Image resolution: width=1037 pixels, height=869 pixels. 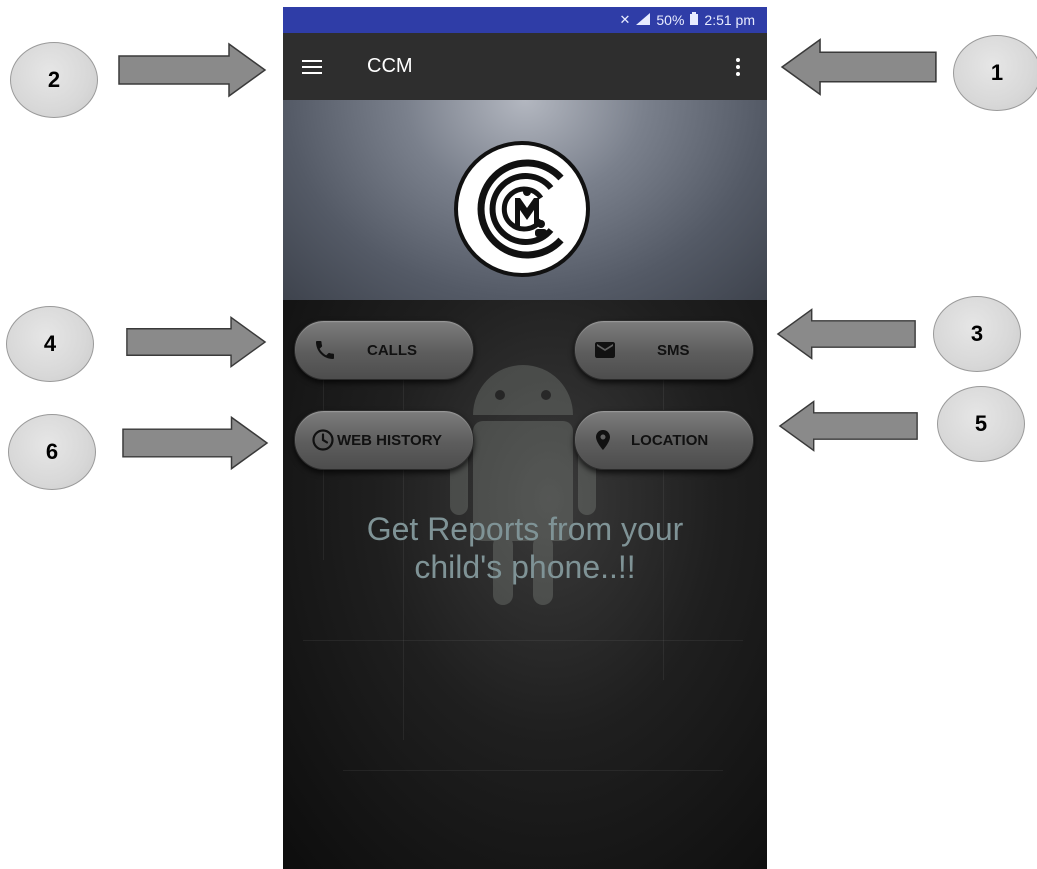 I want to click on sms-button: SMS, so click(x=664, y=350).